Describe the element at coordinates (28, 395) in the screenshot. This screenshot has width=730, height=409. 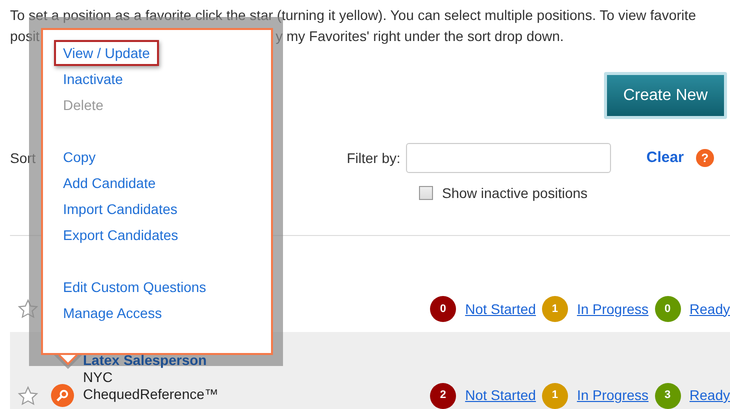
I see `star-icon` at that location.